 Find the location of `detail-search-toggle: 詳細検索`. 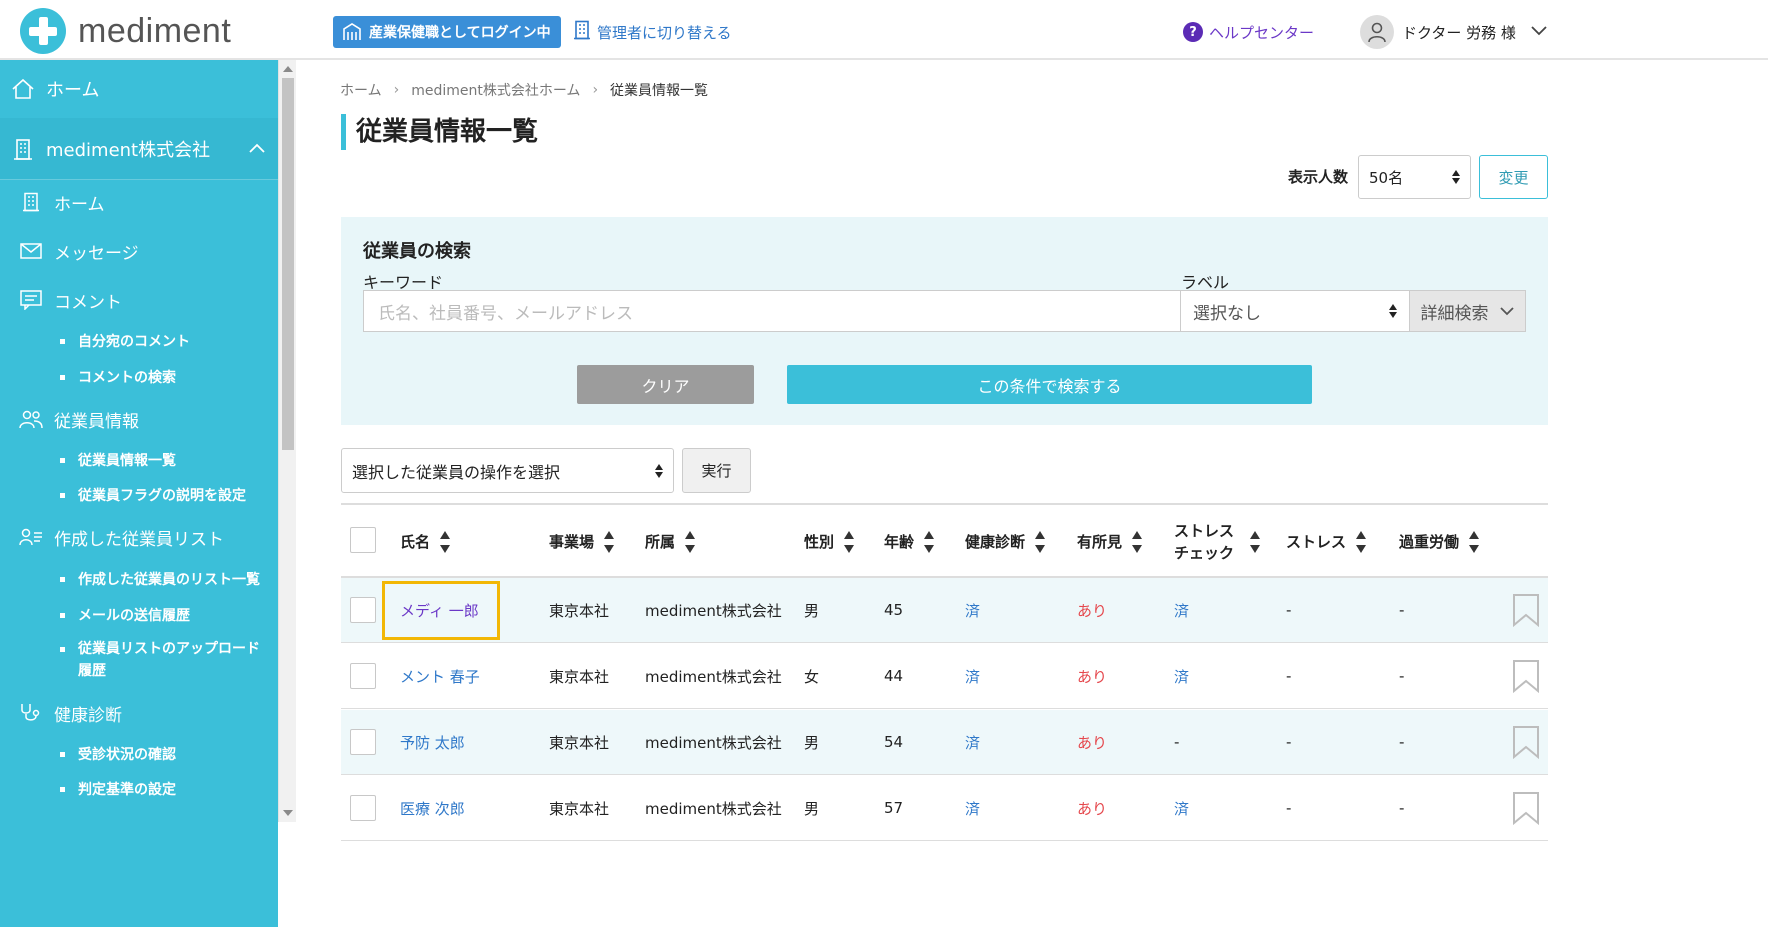

detail-search-toggle: 詳細検索 is located at coordinates (1467, 311).